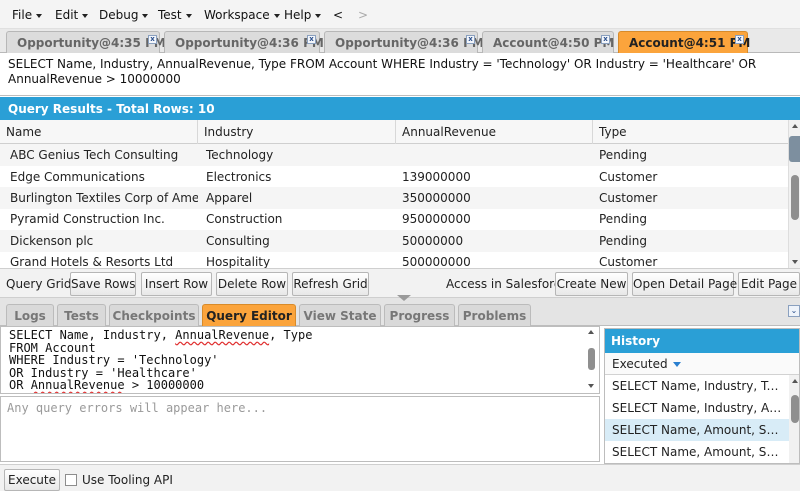  I want to click on tab-tests: Tests, so click(81, 315).